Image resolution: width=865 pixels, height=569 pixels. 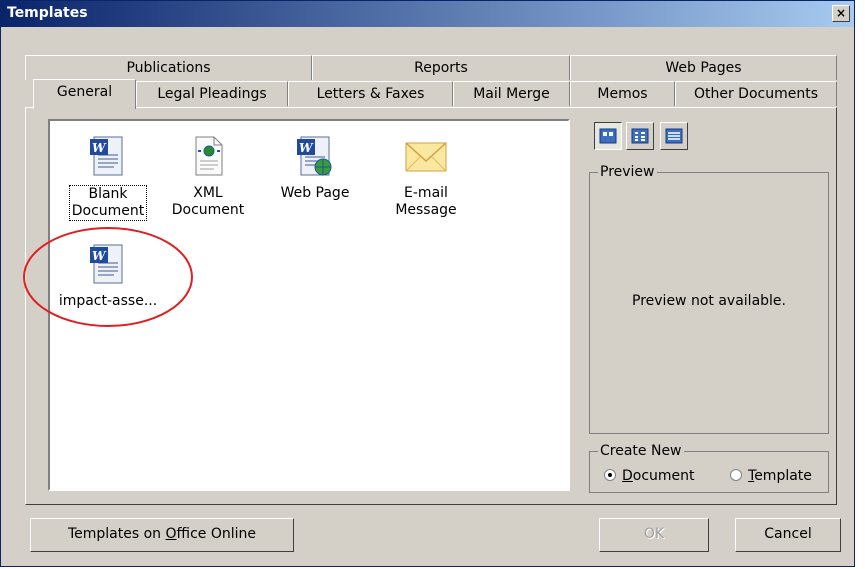 I want to click on template-label: Blank, so click(x=108, y=194).